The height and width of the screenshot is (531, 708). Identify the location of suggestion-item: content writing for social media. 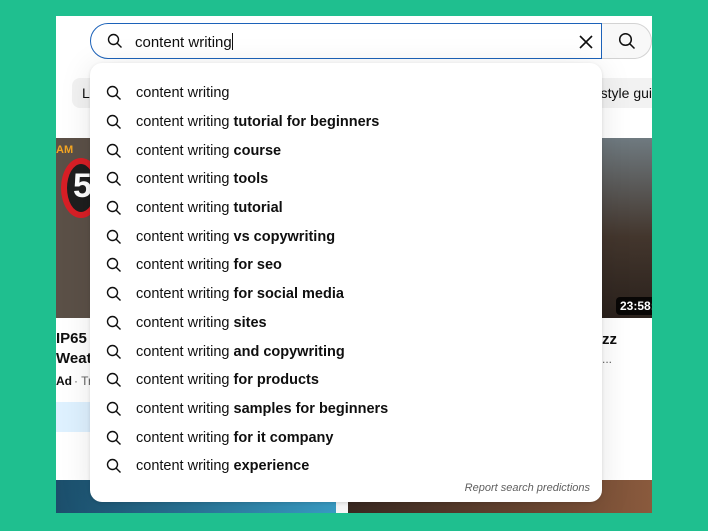
(346, 294).